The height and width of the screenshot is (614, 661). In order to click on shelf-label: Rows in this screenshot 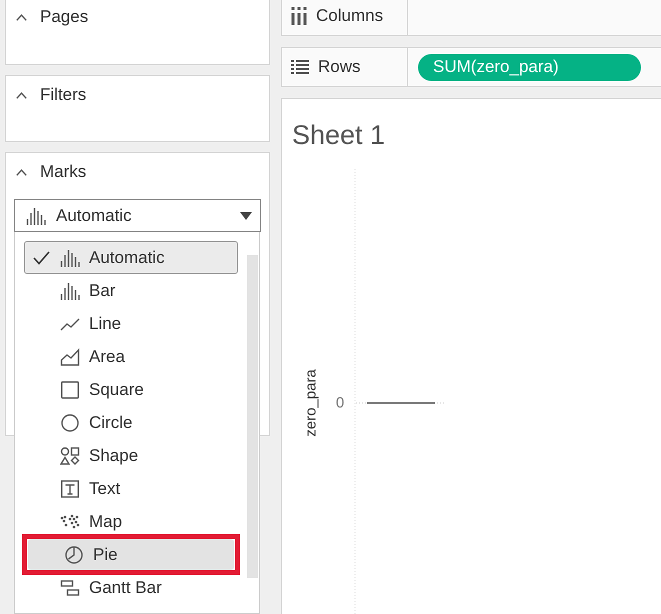, I will do `click(339, 67)`.